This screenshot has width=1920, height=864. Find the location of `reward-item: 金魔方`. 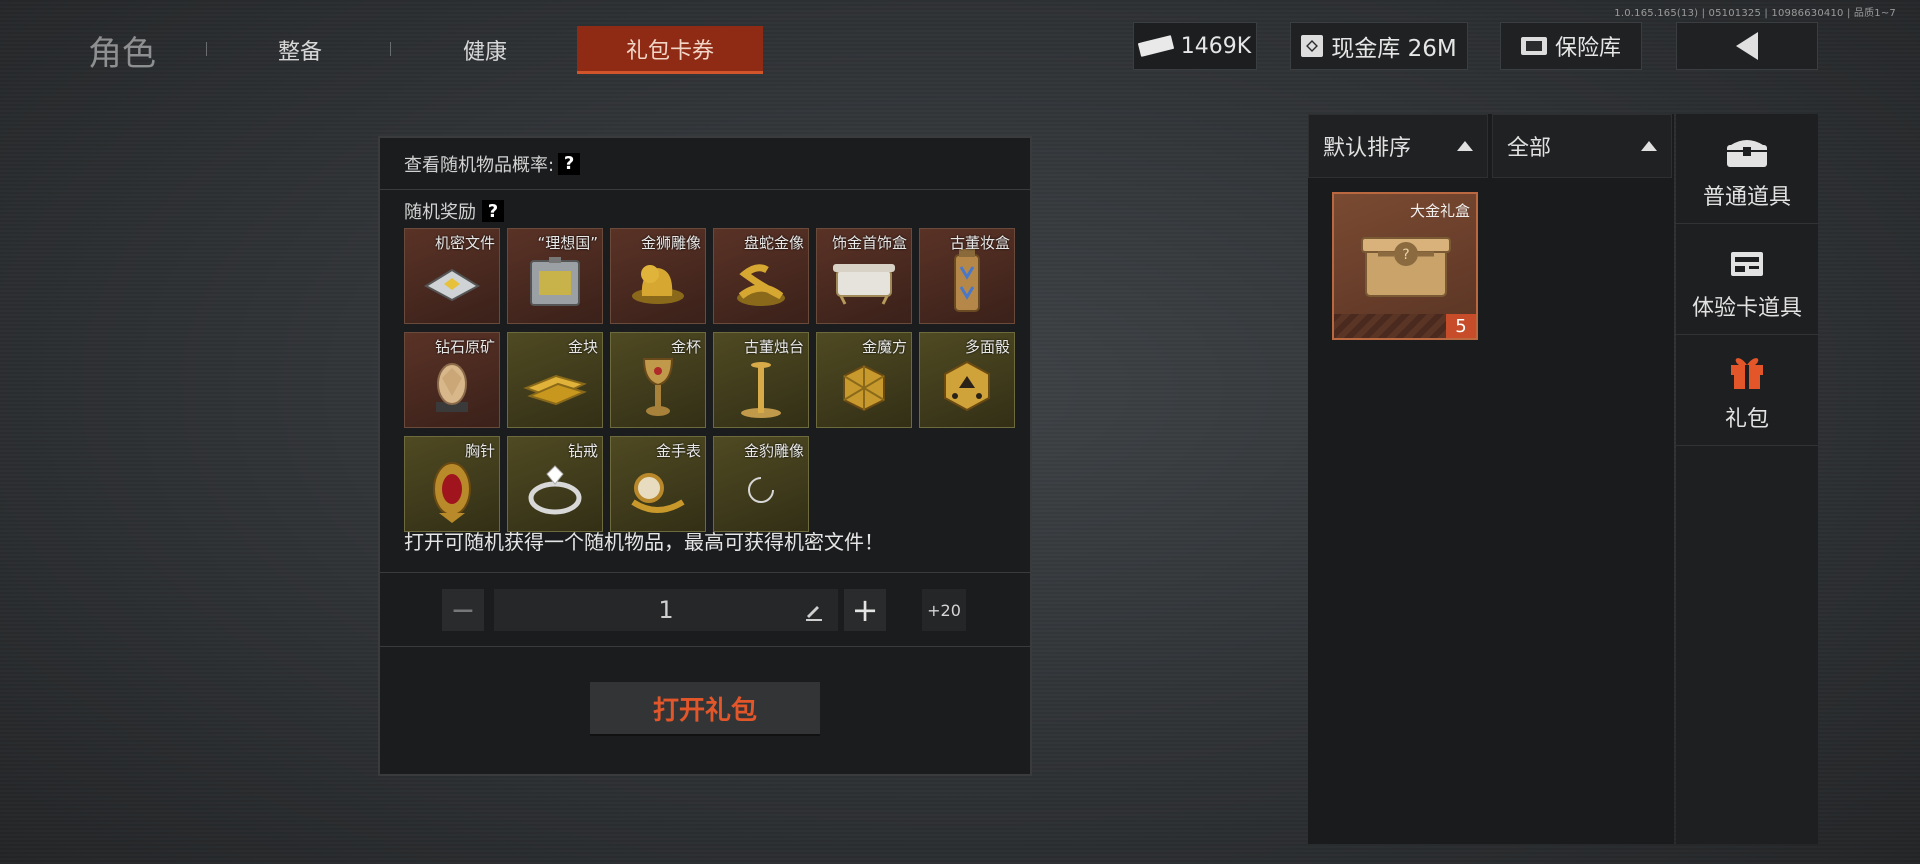

reward-item: 金魔方 is located at coordinates (864, 380).